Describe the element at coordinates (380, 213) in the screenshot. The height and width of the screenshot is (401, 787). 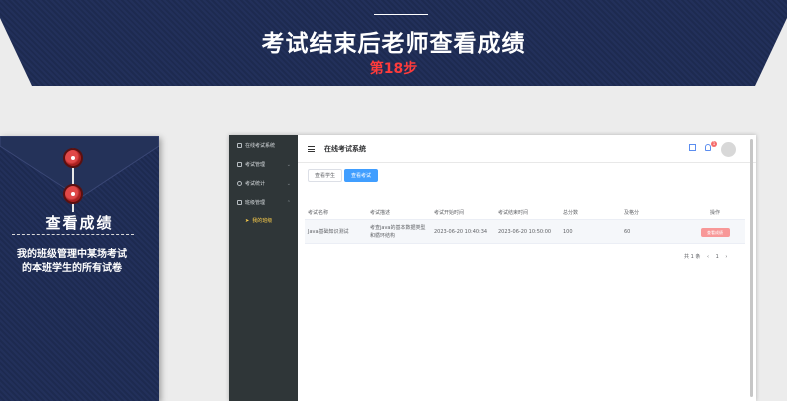
I see `column-header: 考试描述` at that location.